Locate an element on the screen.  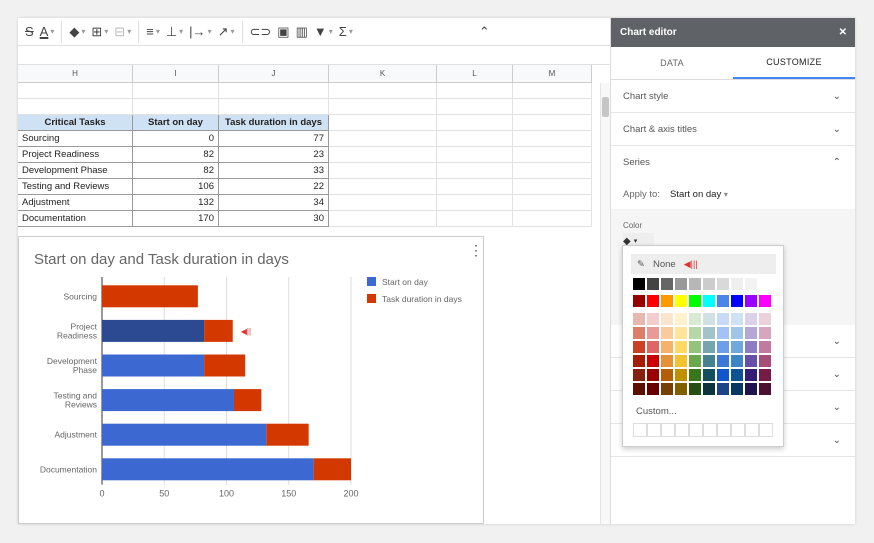
comment-icon: ▣ is located at coordinates (283, 32).